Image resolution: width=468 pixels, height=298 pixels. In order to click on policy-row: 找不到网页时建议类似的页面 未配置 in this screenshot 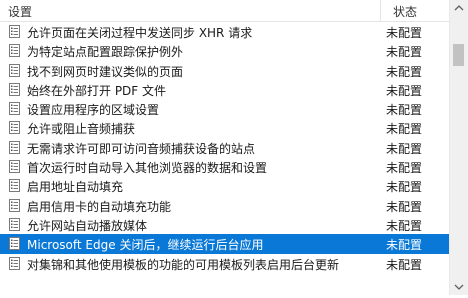, I will do `click(224, 70)`.